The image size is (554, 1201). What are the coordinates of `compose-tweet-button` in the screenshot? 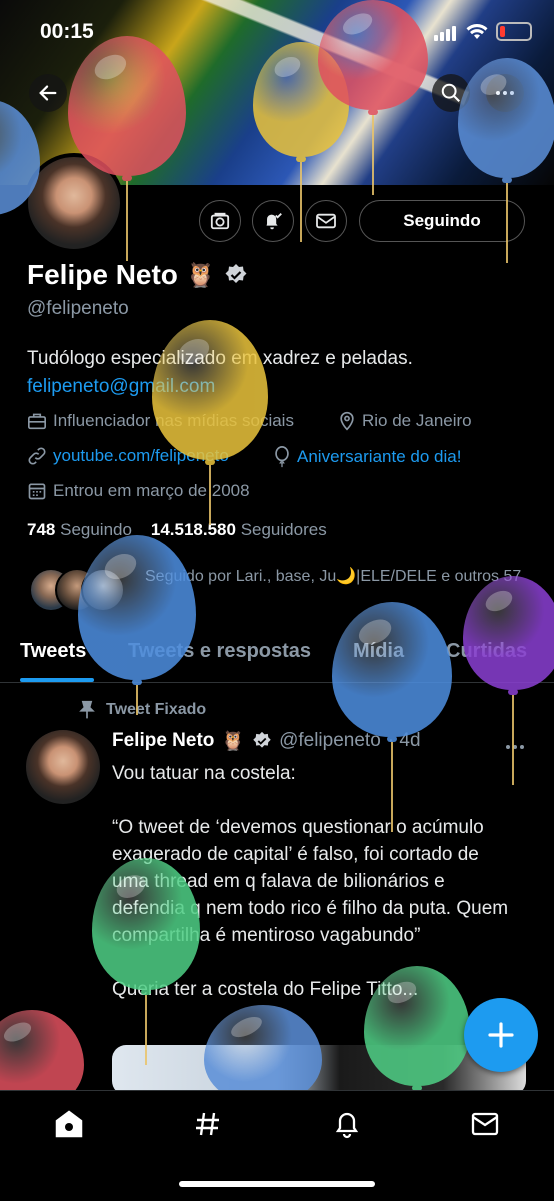 It's located at (501, 1035).